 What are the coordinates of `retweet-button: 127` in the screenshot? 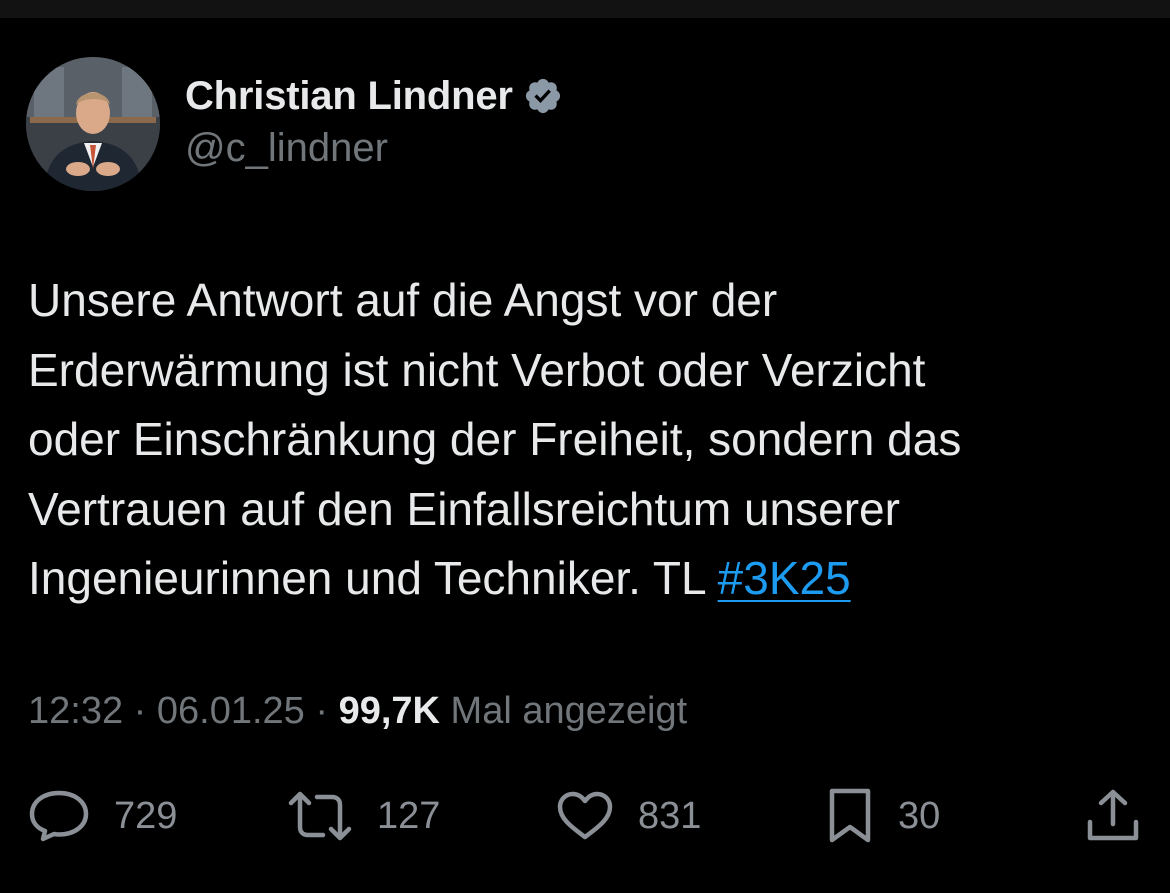 It's located at (363, 816).